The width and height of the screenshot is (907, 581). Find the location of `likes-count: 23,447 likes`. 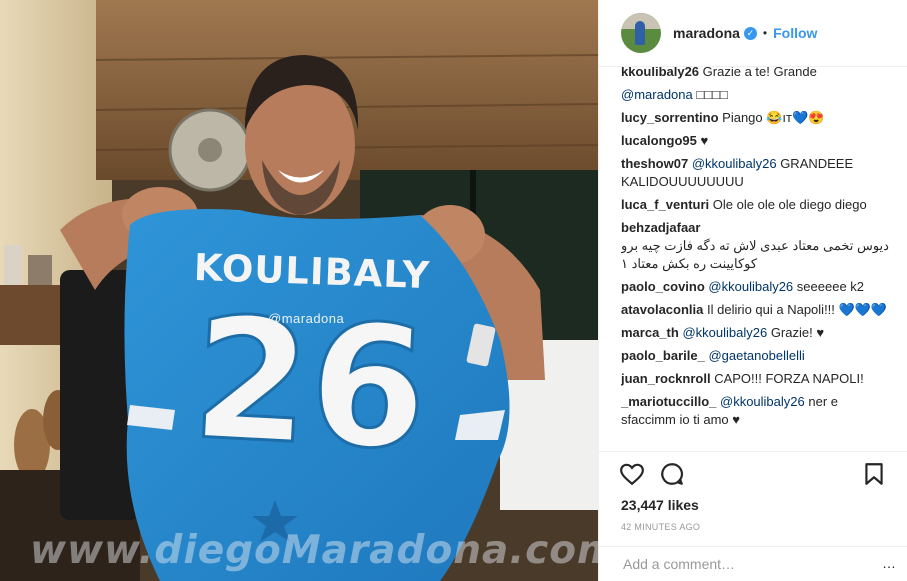

likes-count: 23,447 likes is located at coordinates (660, 505).